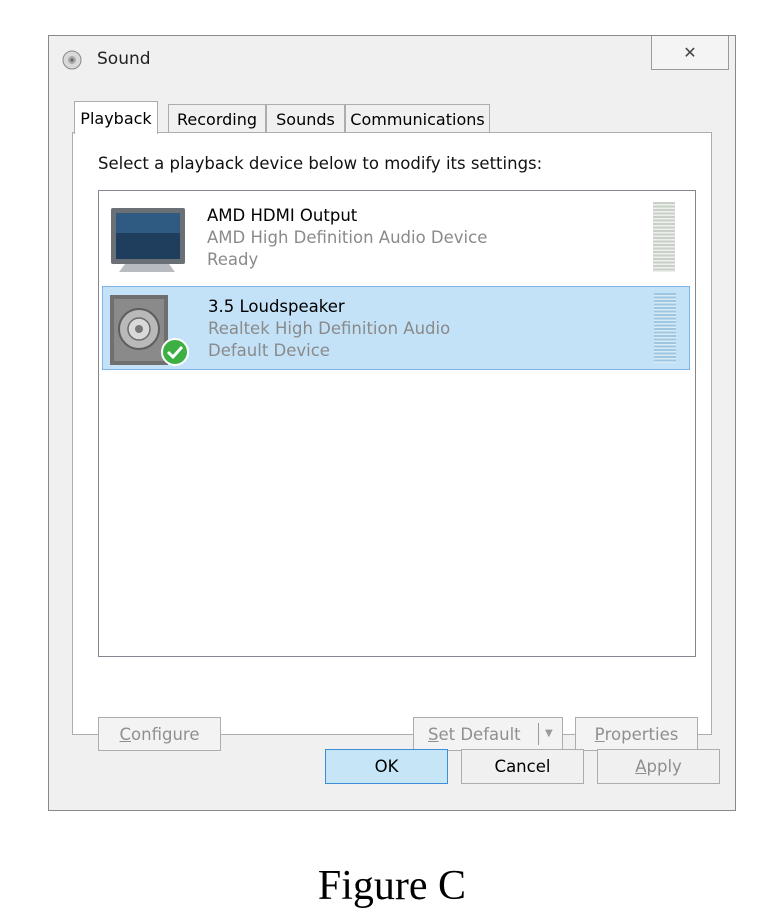 This screenshot has height=916, width=784. I want to click on properties-accesskey: P, so click(599, 734).